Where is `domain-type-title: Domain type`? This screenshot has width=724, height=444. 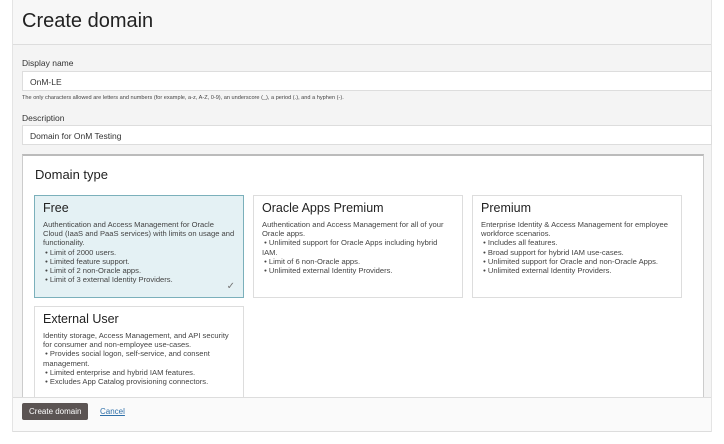 domain-type-title: Domain type is located at coordinates (71, 174).